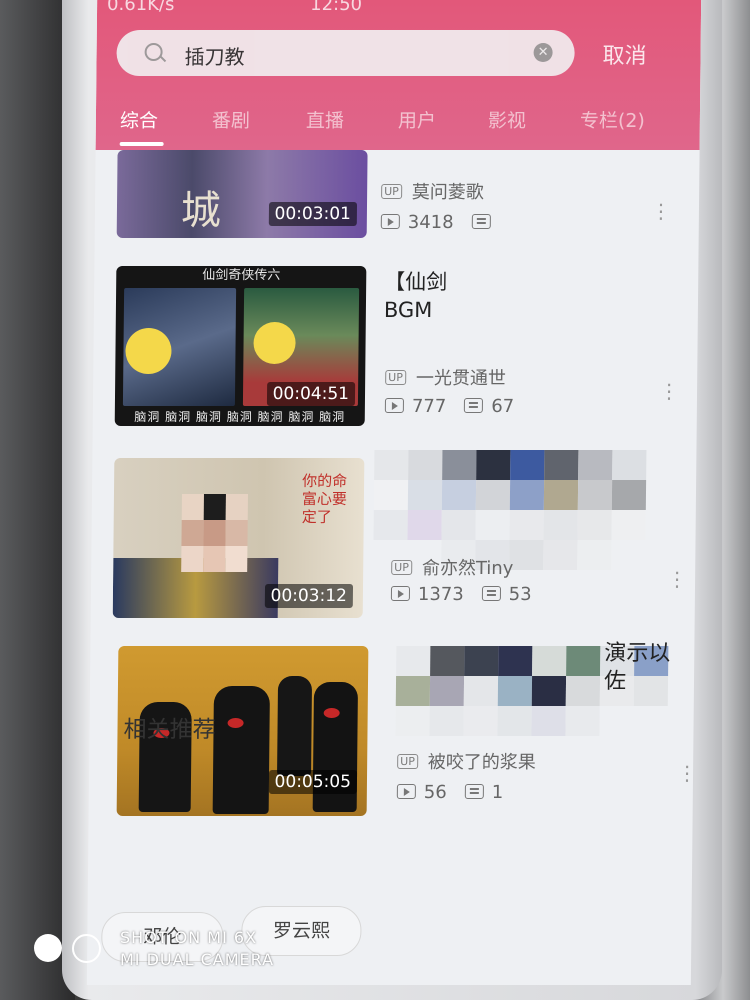 This screenshot has width=750, height=1000. What do you see at coordinates (481, 762) in the screenshot?
I see `uploader-name: 被咬了的浆果` at bounding box center [481, 762].